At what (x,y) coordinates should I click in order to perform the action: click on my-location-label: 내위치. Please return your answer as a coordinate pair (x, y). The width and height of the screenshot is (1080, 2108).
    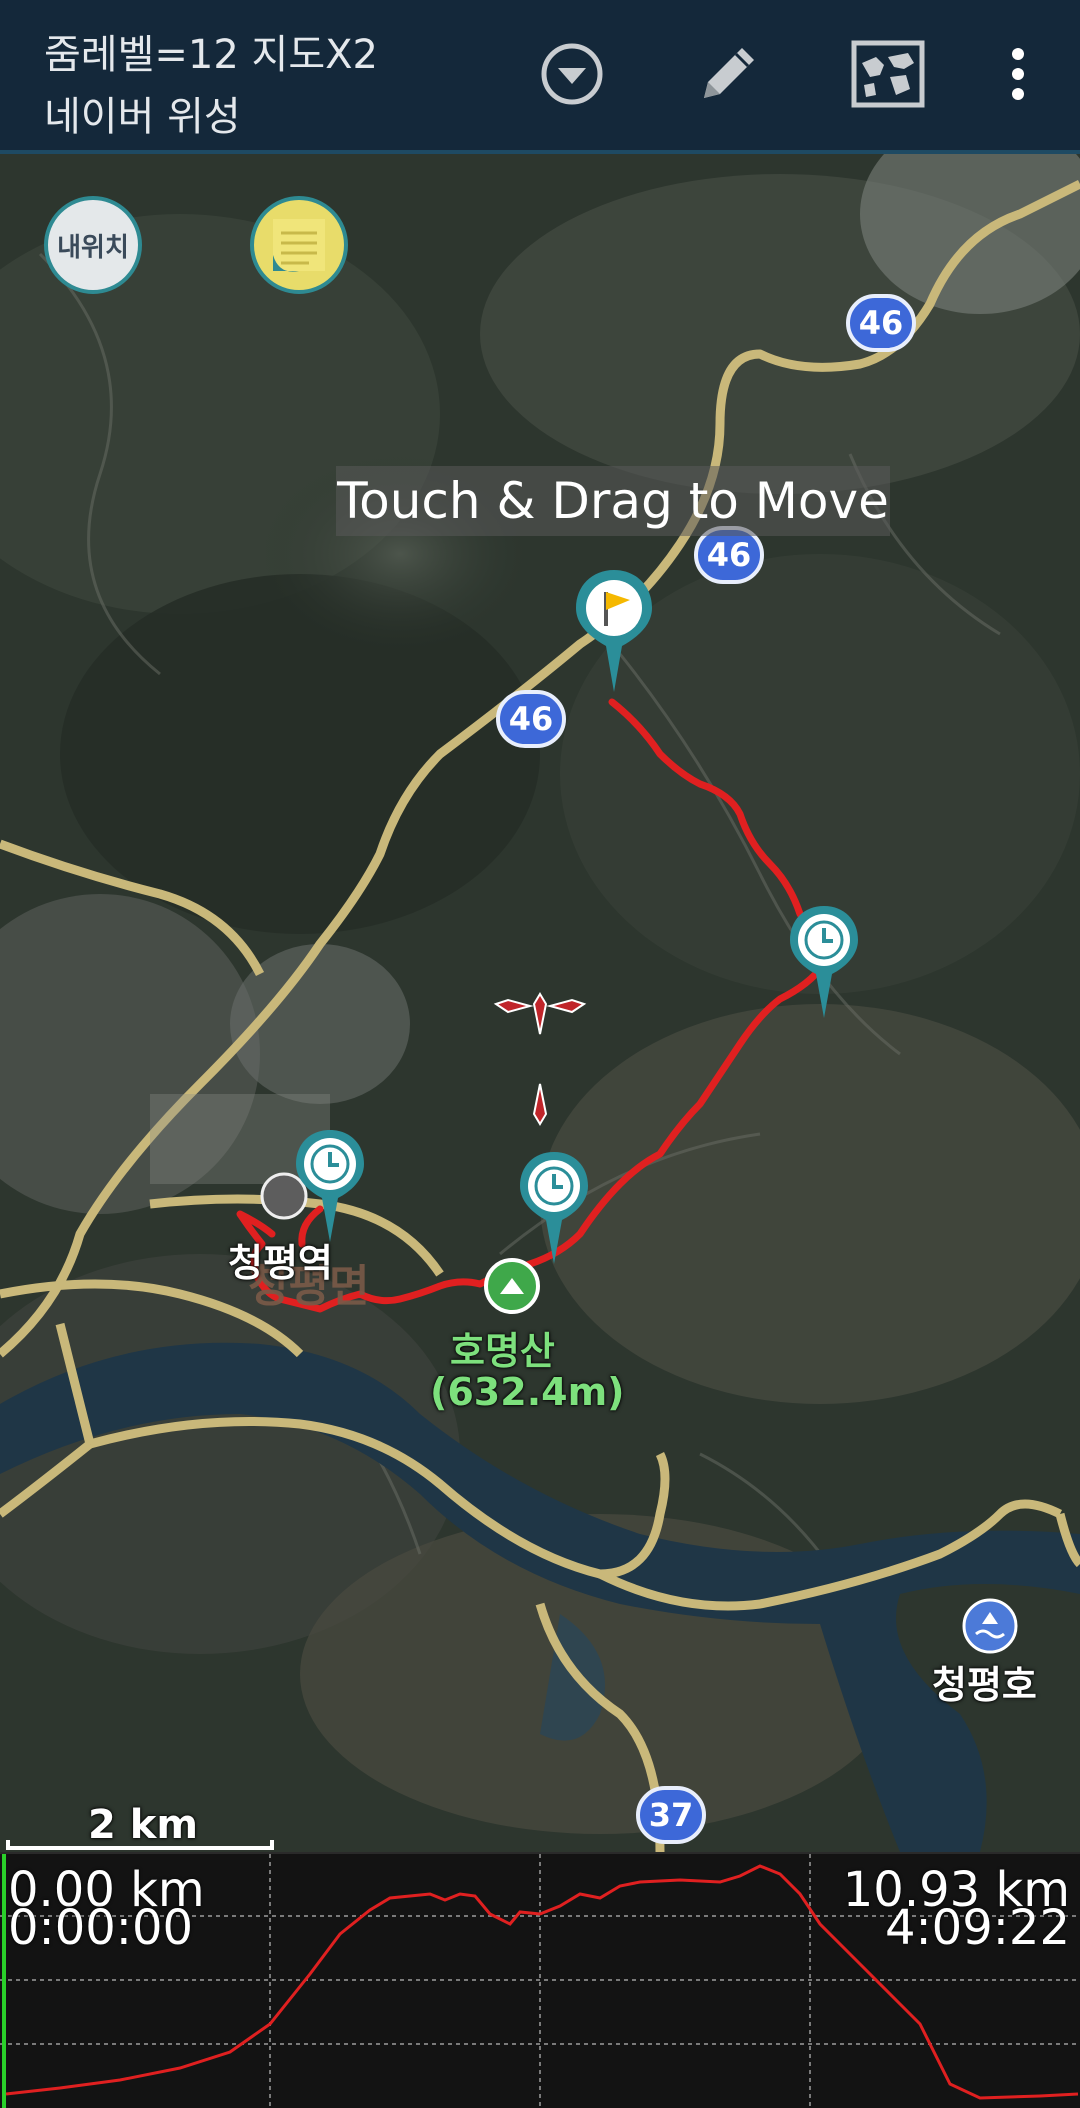
    Looking at the image, I should click on (93, 247).